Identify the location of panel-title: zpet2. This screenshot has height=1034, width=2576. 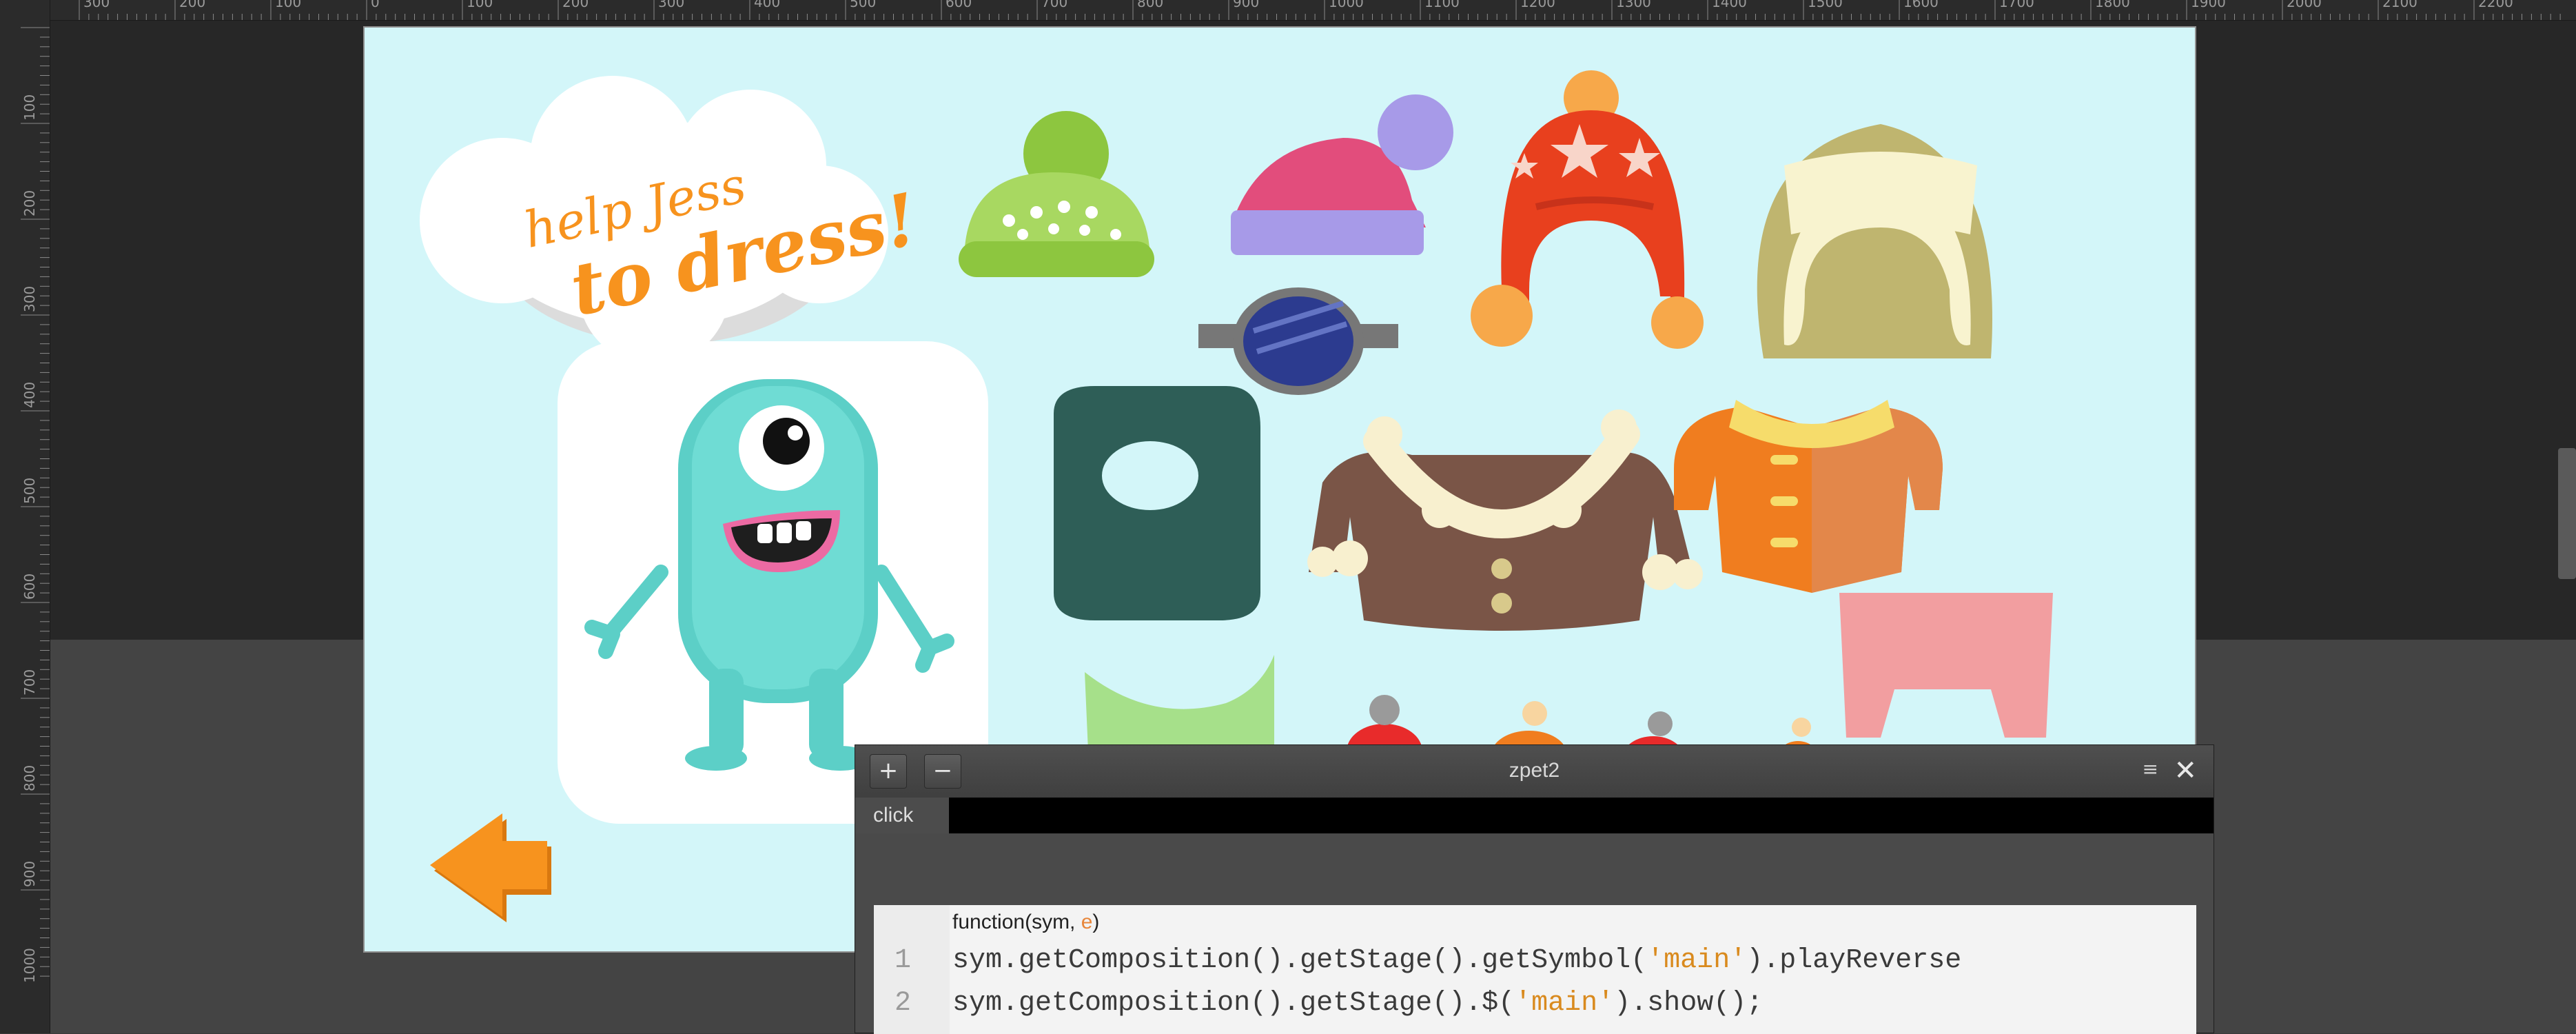
(1534, 770).